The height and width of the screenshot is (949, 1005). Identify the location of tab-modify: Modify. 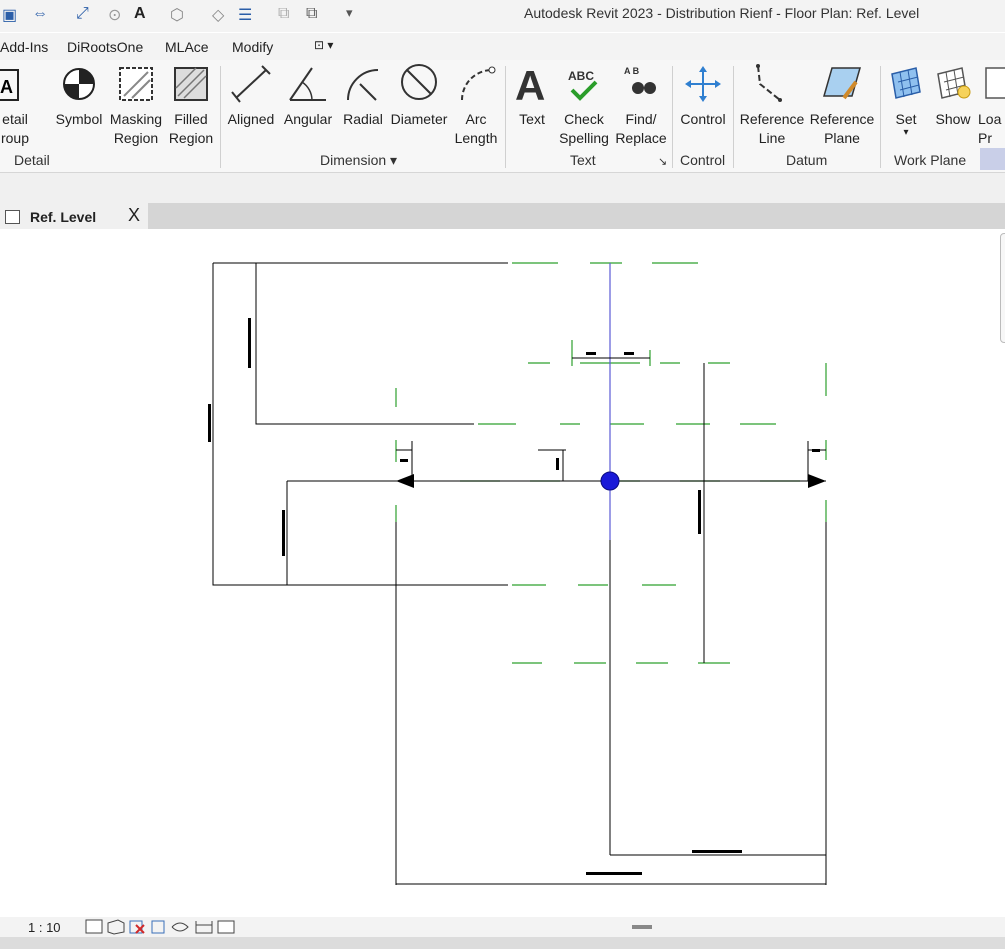
(252, 47).